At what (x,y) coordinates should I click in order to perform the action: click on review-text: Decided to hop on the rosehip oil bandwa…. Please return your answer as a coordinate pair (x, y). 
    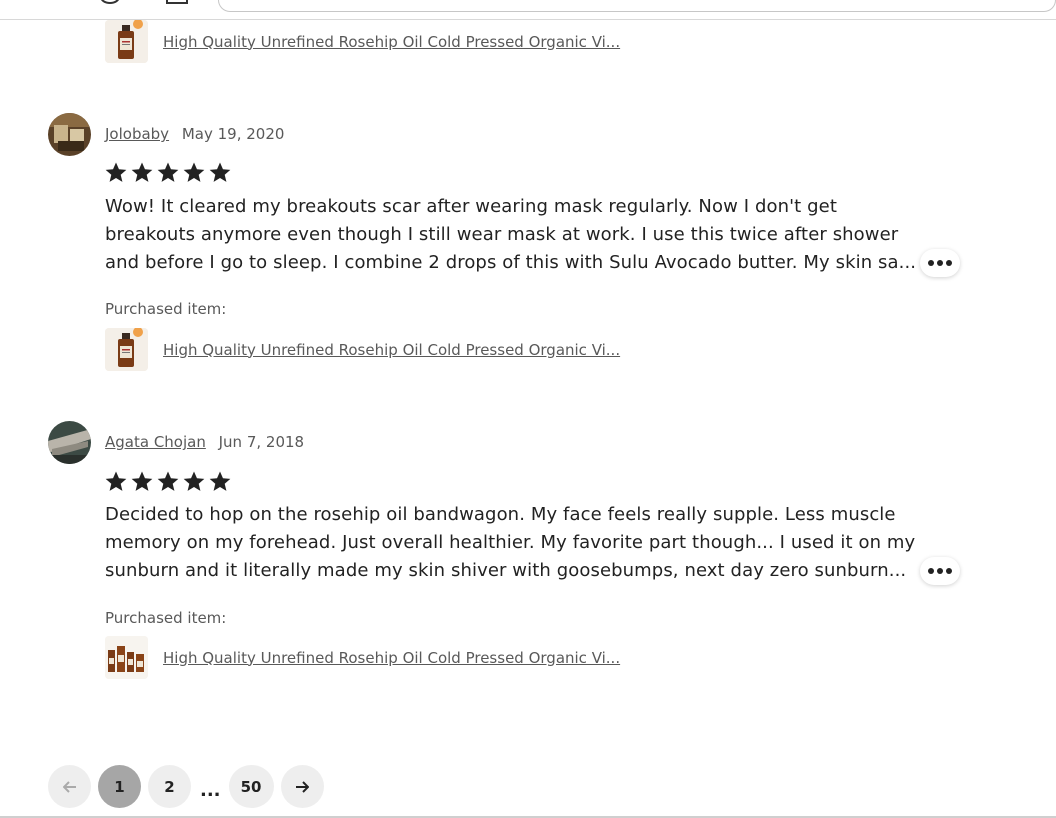
    Looking at the image, I should click on (512, 543).